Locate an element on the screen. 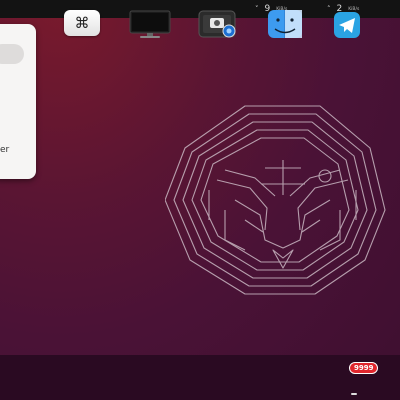 The width and height of the screenshot is (400, 400). finder-app-icon is located at coordinates (285, 24).